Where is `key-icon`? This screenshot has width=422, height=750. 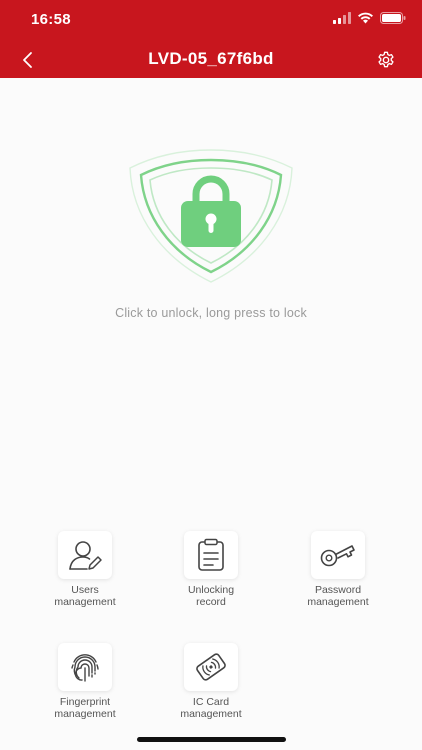
key-icon is located at coordinates (337, 556).